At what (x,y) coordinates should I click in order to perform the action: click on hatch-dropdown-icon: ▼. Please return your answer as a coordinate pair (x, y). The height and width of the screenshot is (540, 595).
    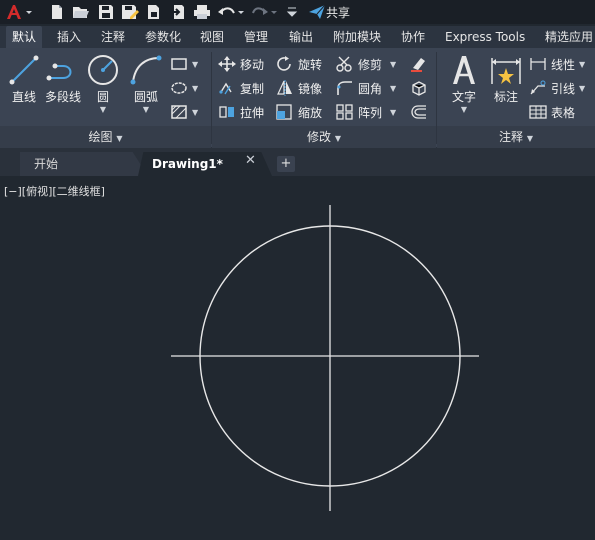
    Looking at the image, I should click on (195, 88).